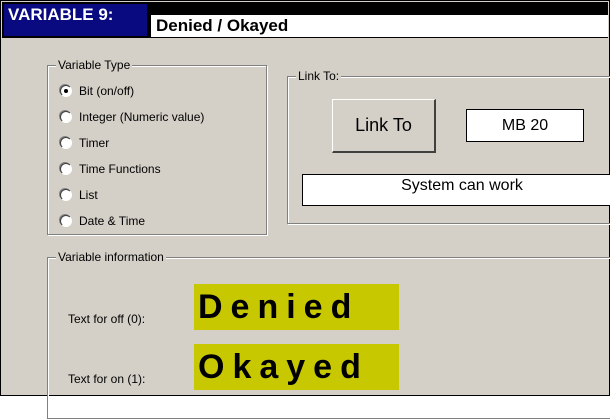 This screenshot has height=419, width=610. I want to click on radio-label: Time Functions, so click(120, 169).